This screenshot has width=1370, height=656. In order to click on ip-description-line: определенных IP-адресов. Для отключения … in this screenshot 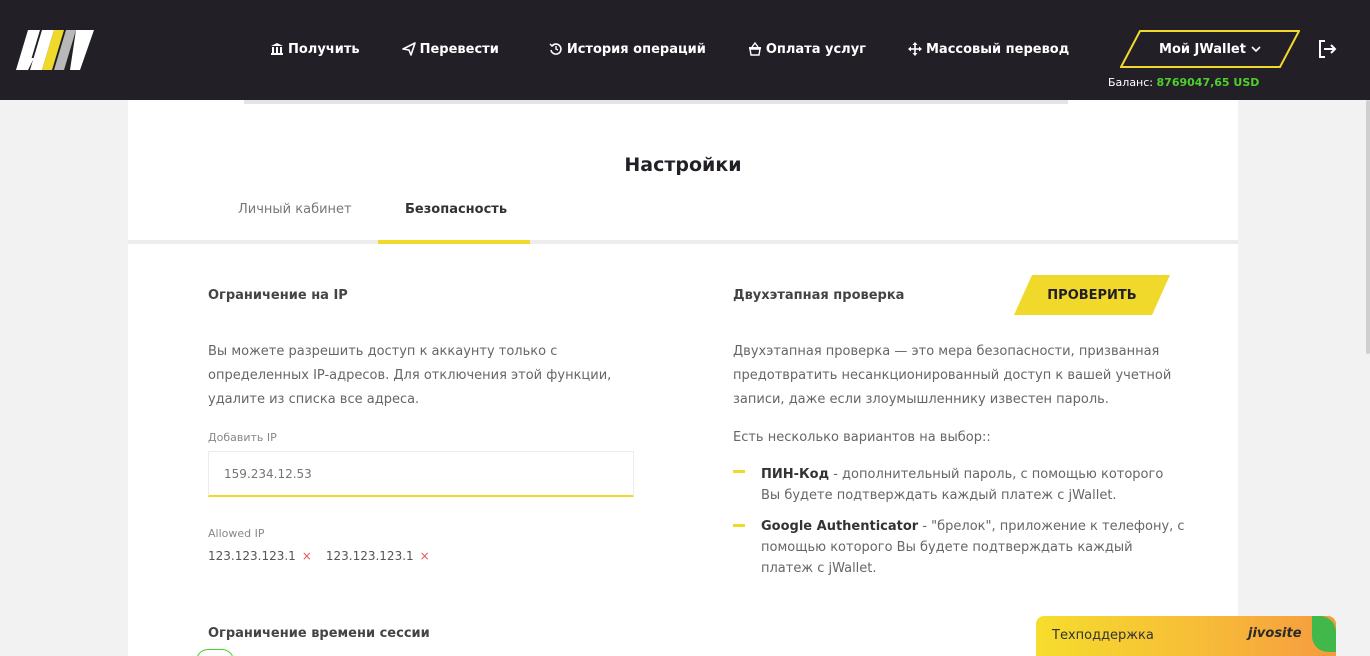, I will do `click(410, 375)`.